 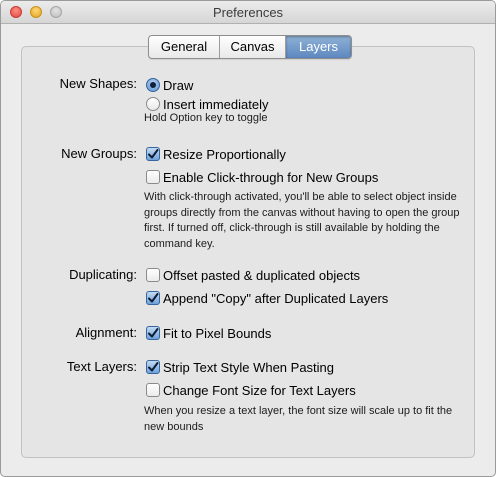 What do you see at coordinates (259, 390) in the screenshot?
I see `change-font-size-label: Change Font Size for Text Layers` at bounding box center [259, 390].